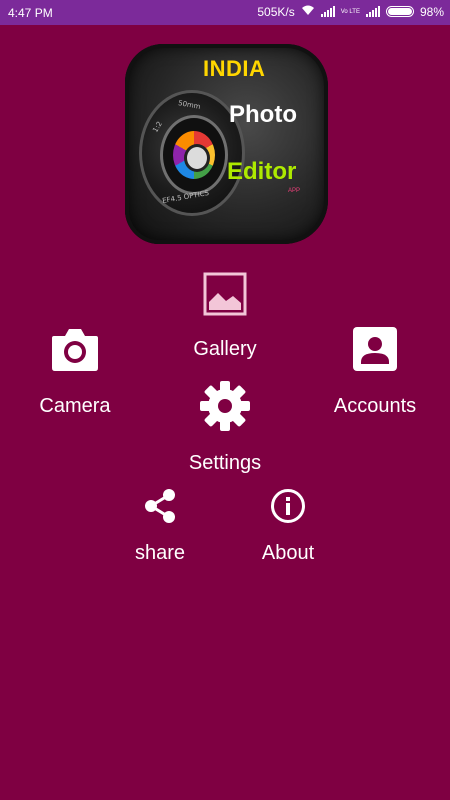  What do you see at coordinates (225, 12) in the screenshot?
I see `status-bar: 4:47 PM 505K/s Vo LTE 98%` at bounding box center [225, 12].